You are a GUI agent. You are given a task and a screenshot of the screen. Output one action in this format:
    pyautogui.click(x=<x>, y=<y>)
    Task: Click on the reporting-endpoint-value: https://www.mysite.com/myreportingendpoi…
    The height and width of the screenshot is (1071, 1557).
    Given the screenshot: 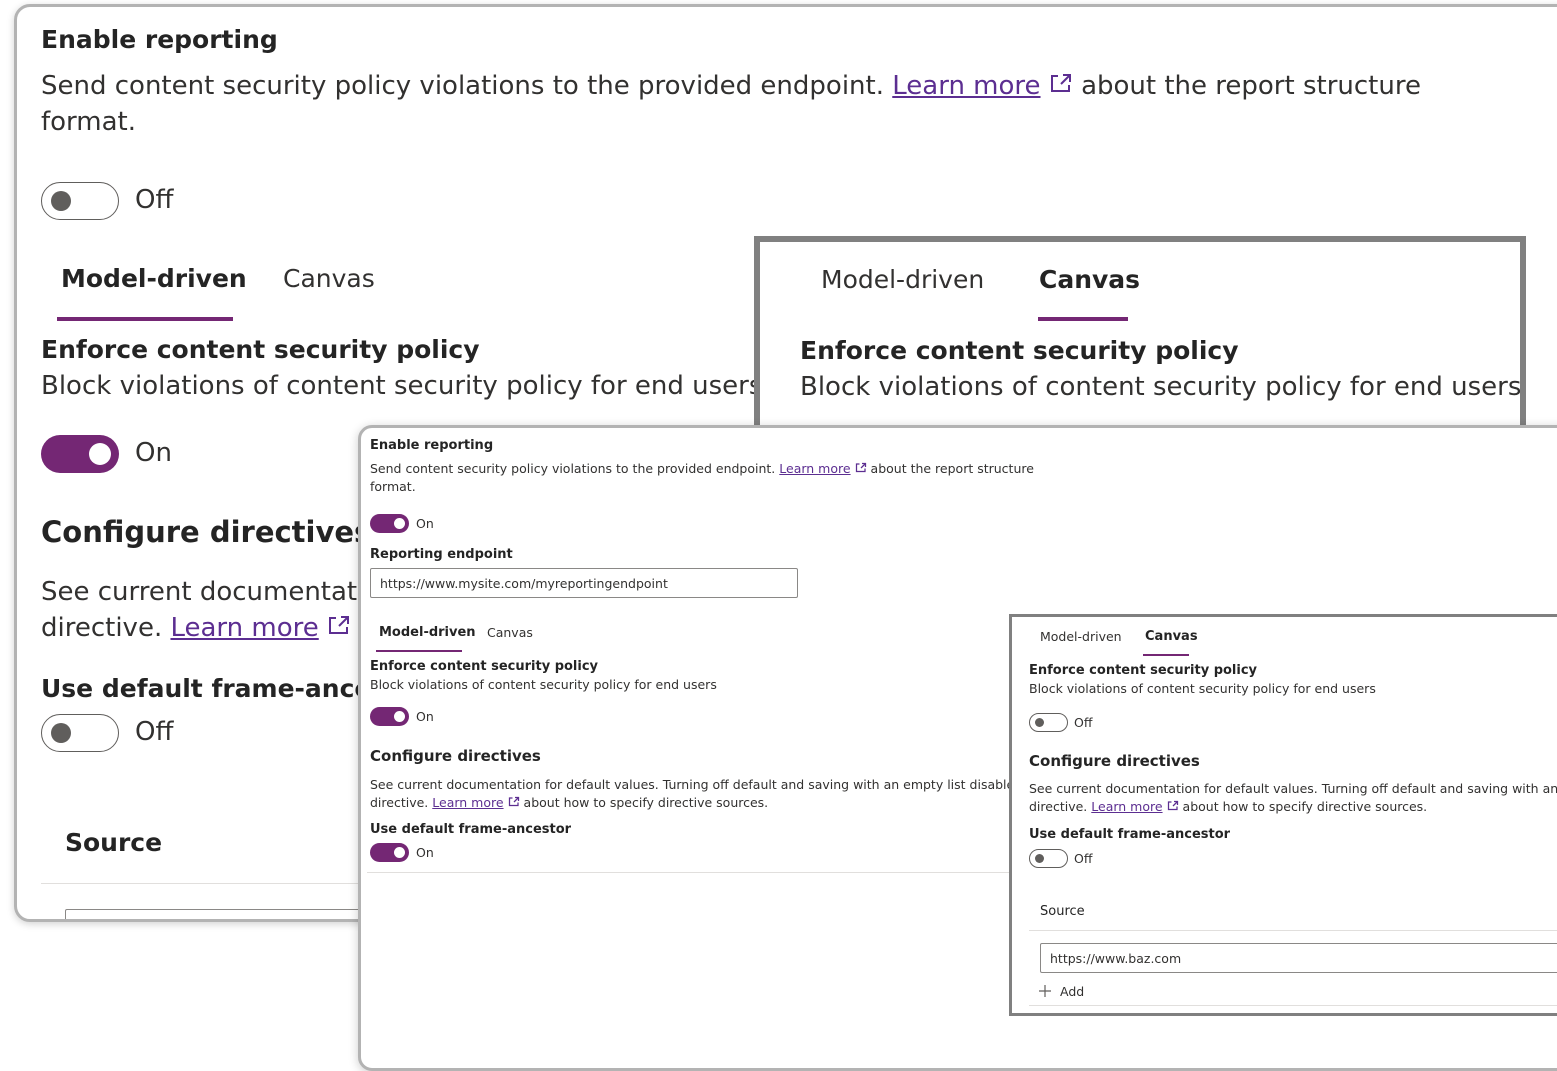 What is the action you would take?
    pyautogui.click(x=524, y=583)
    